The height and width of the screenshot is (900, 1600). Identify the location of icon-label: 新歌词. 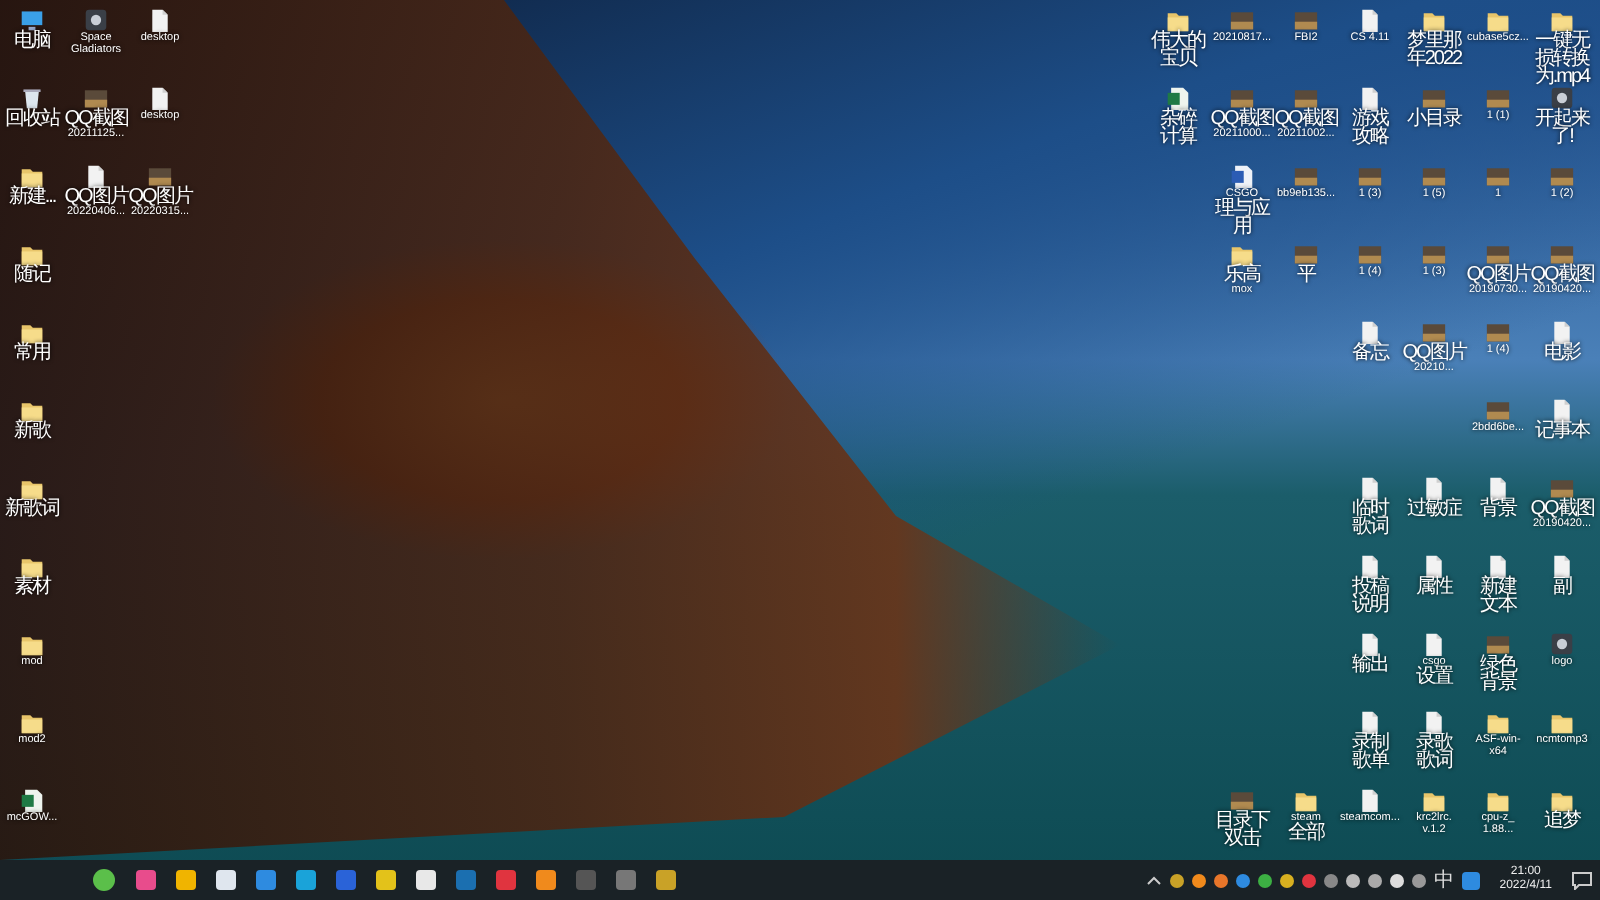
(32, 509).